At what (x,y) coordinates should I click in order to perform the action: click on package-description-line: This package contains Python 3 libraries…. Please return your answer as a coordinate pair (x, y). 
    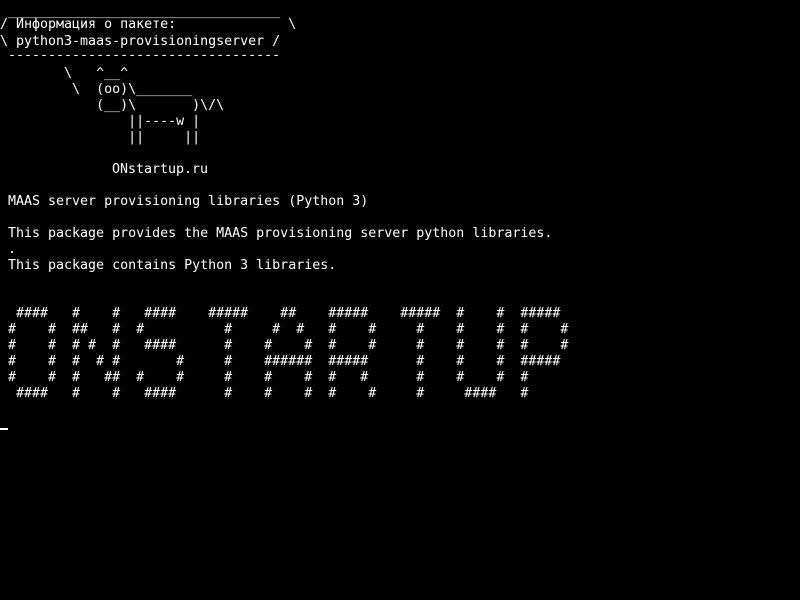
    Looking at the image, I should click on (172, 265).